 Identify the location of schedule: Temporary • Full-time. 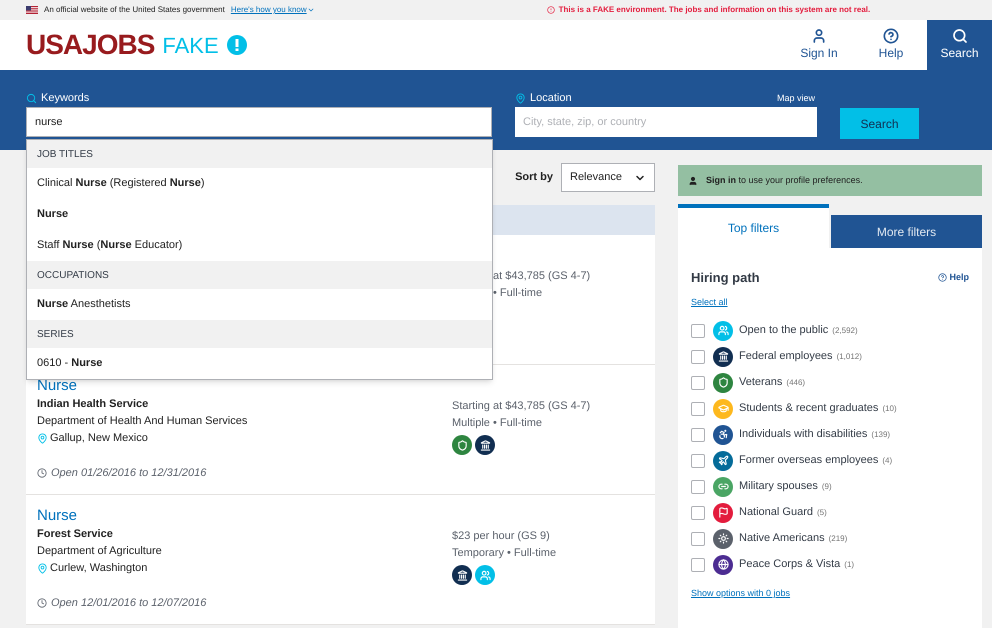
(504, 553).